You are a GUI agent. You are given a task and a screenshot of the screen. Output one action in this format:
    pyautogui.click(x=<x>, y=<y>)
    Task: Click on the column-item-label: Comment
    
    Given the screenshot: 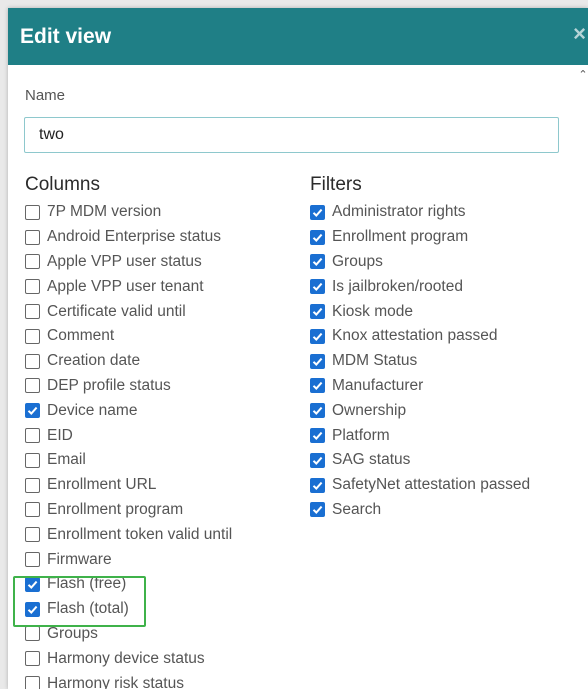 What is the action you would take?
    pyautogui.click(x=81, y=336)
    